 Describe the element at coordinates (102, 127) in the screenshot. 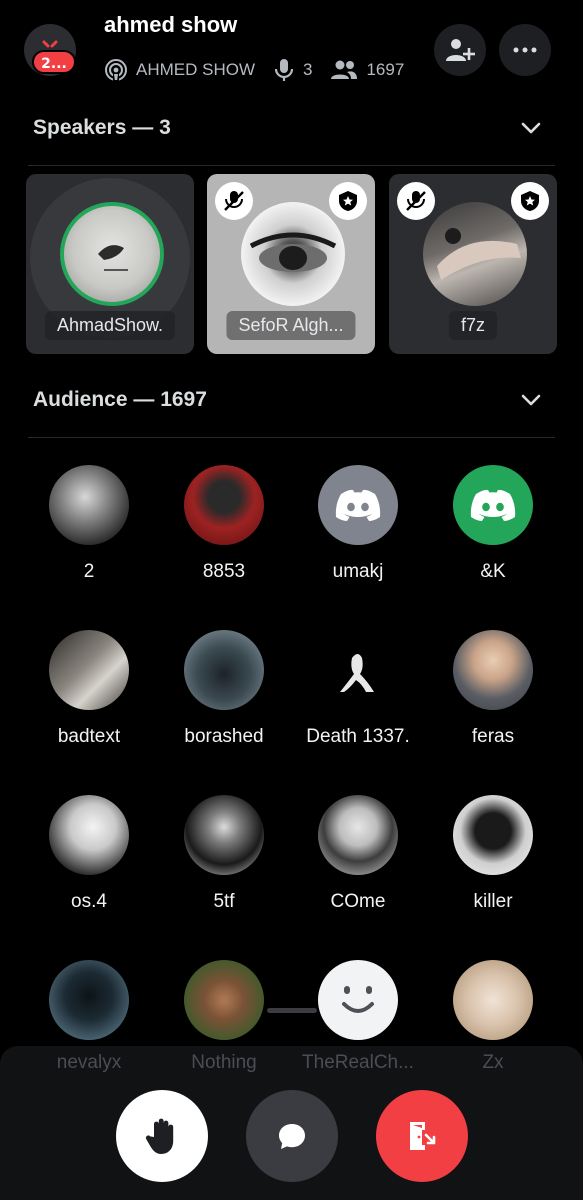

I see `speakers-section-title: Speakers — 3` at that location.